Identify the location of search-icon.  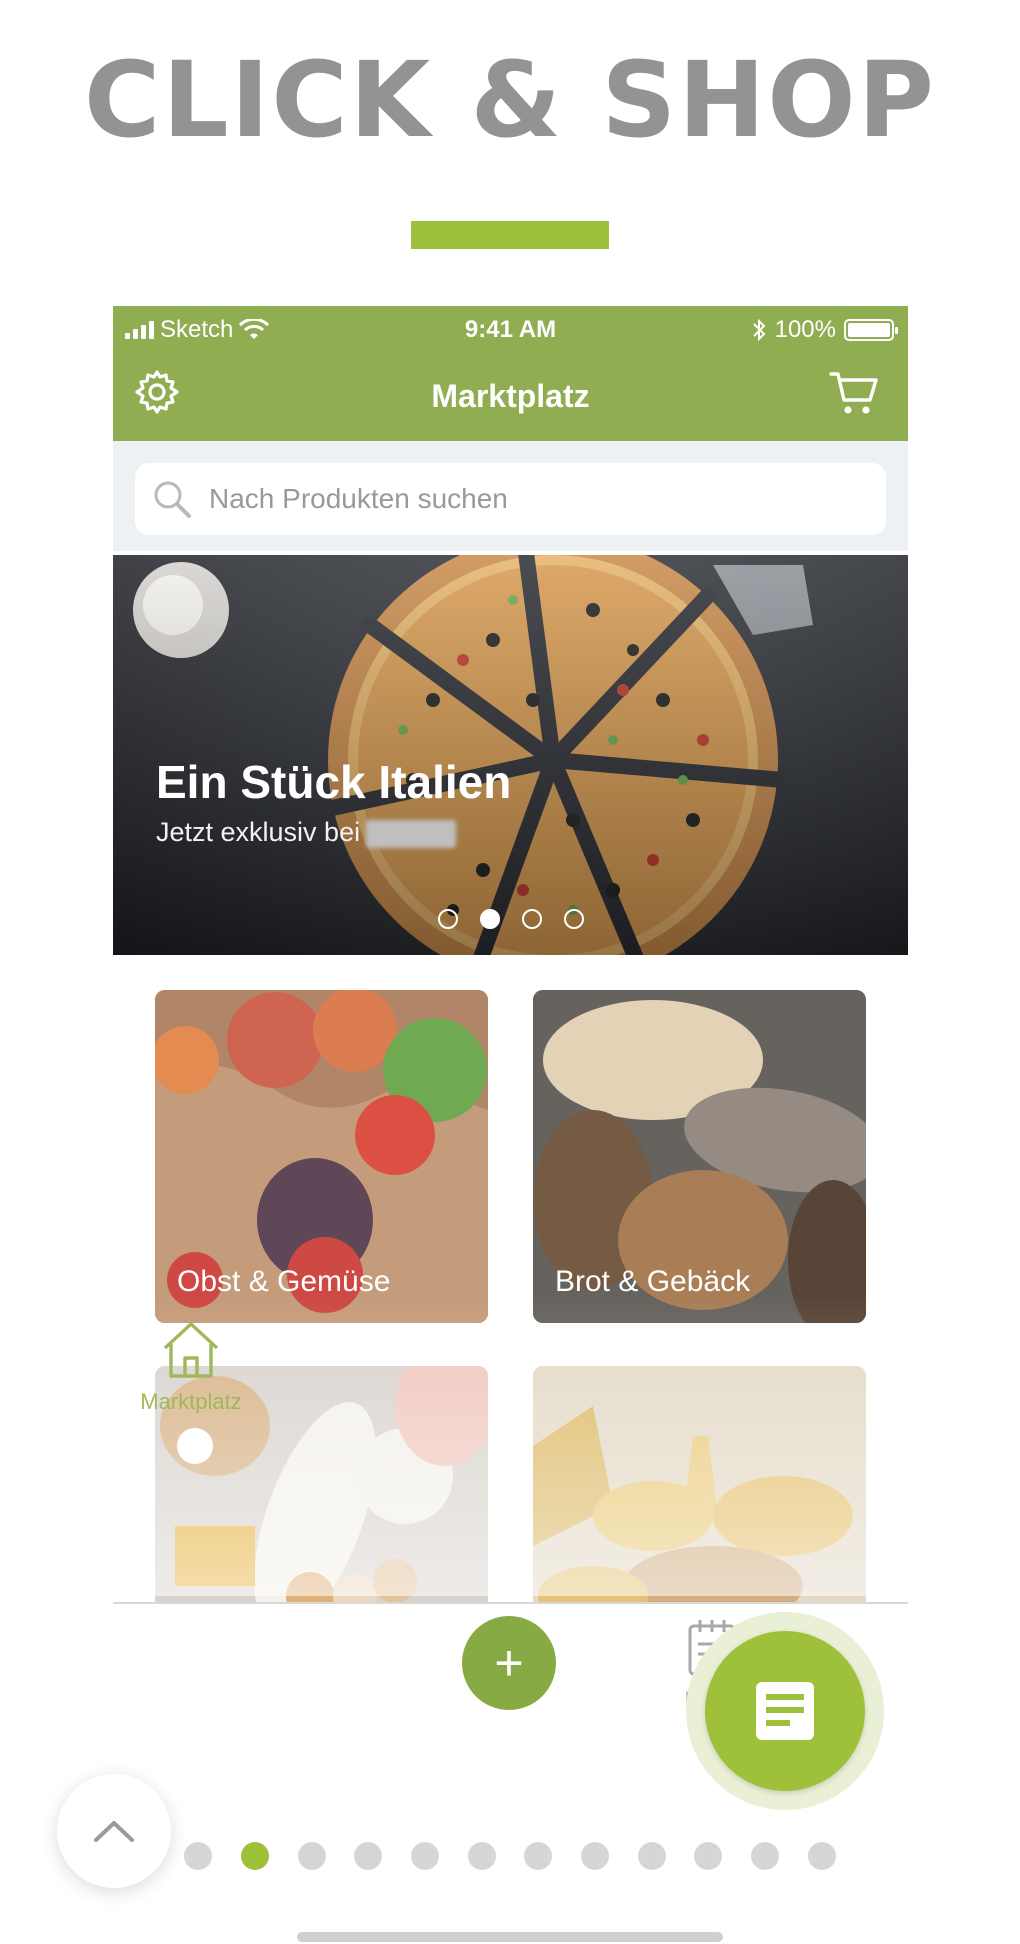
(172, 499).